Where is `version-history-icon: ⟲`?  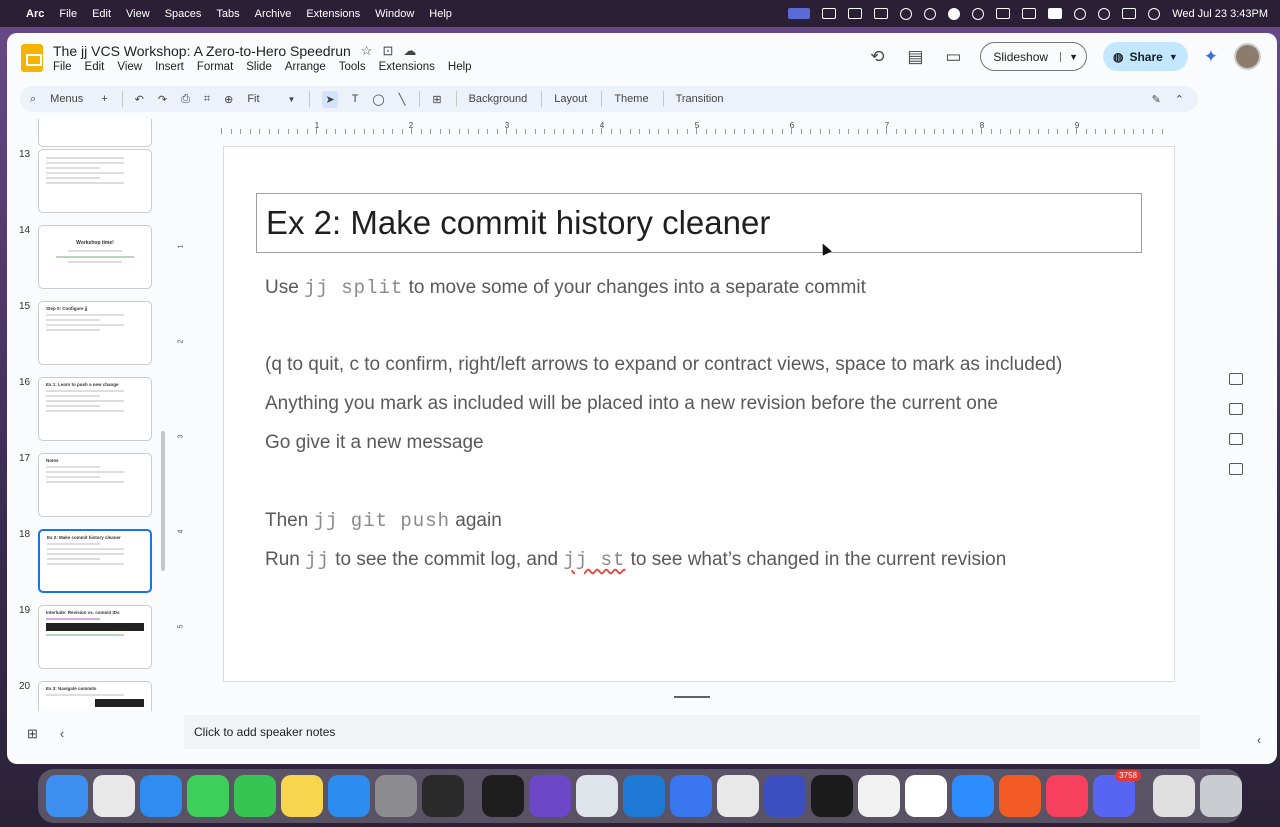
version-history-icon: ⟲ is located at coordinates (877, 57).